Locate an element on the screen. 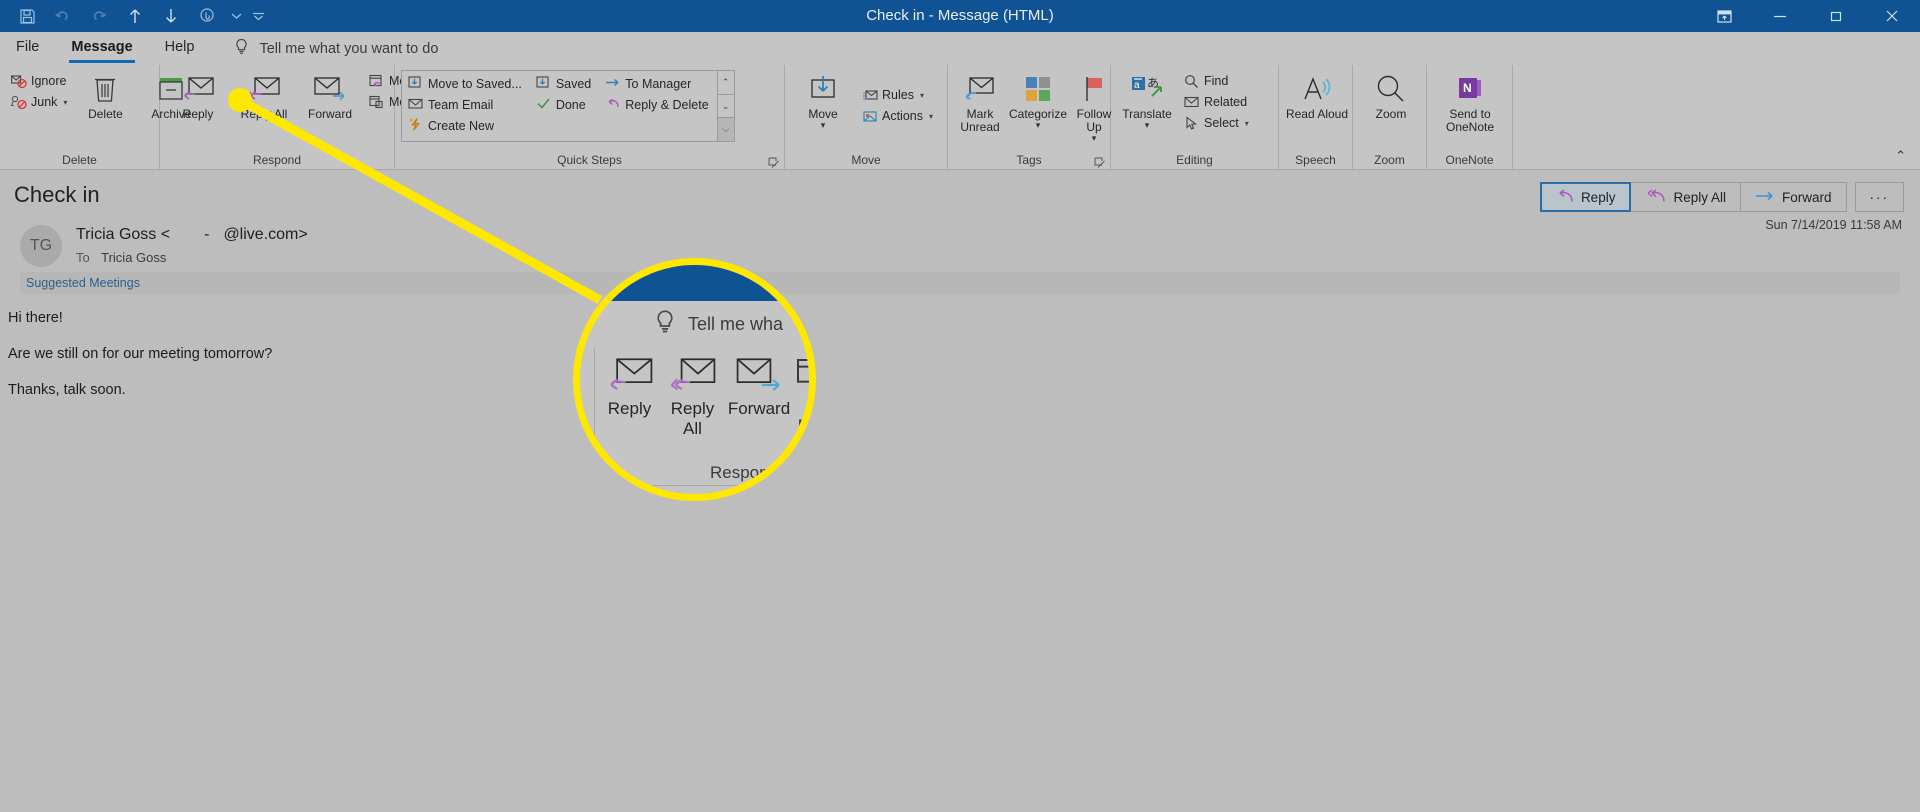  pane-forward-label: Forward is located at coordinates (1806, 197).